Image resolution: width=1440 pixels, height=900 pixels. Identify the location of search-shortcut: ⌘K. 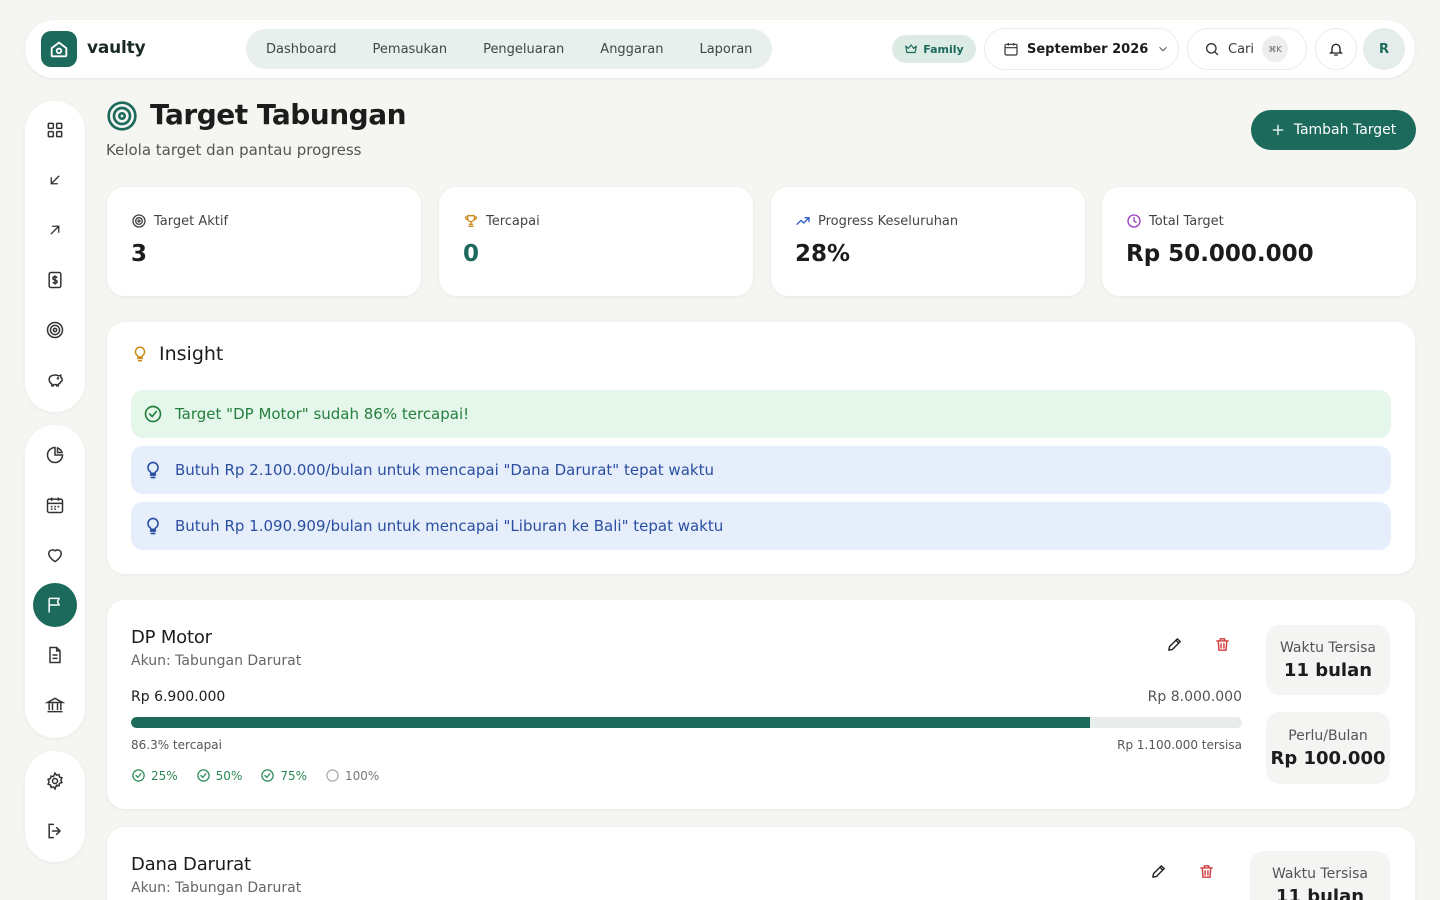
(1275, 49).